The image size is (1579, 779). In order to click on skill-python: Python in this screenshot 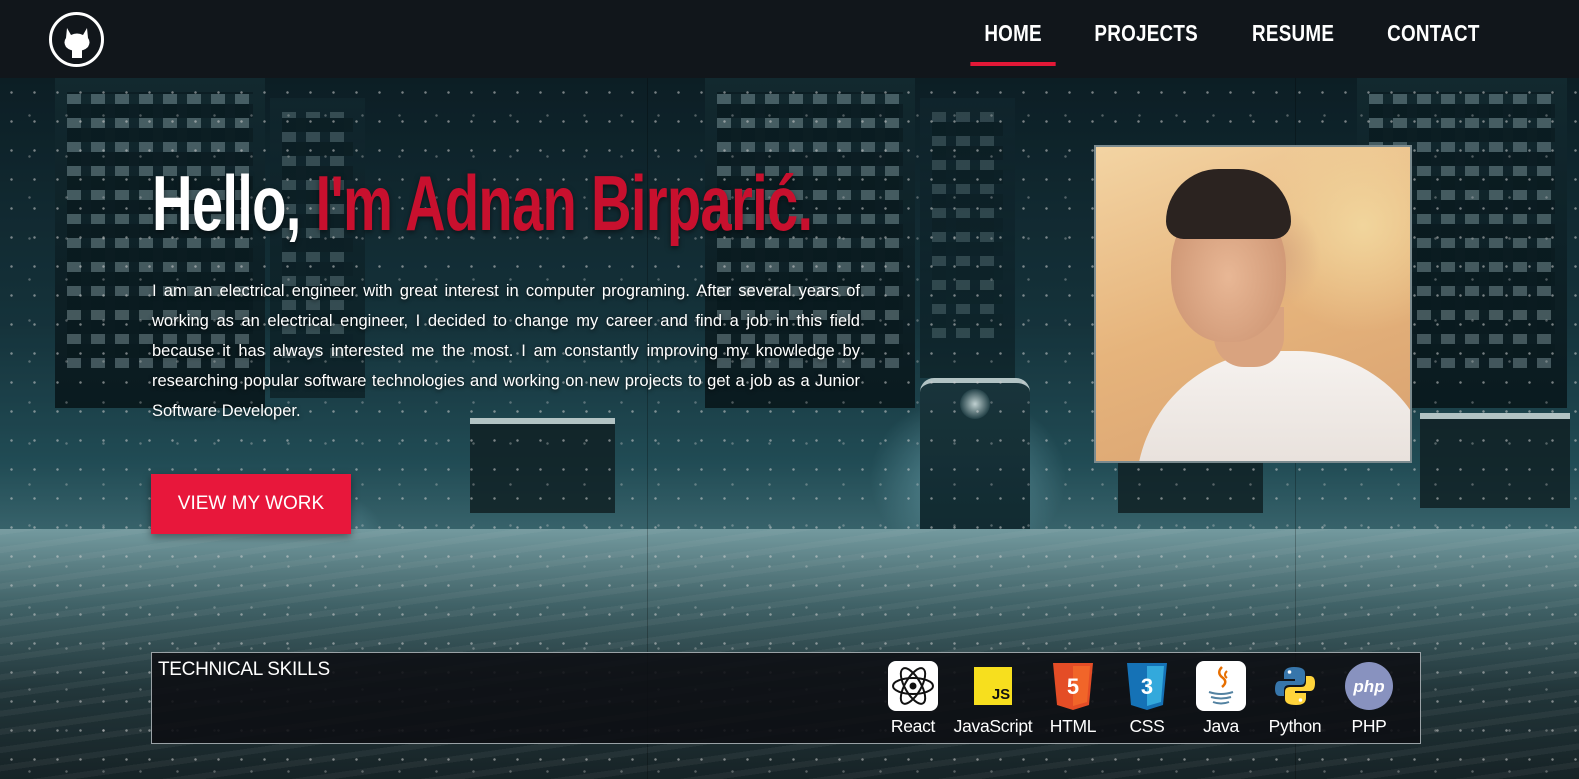, I will do `click(1295, 699)`.